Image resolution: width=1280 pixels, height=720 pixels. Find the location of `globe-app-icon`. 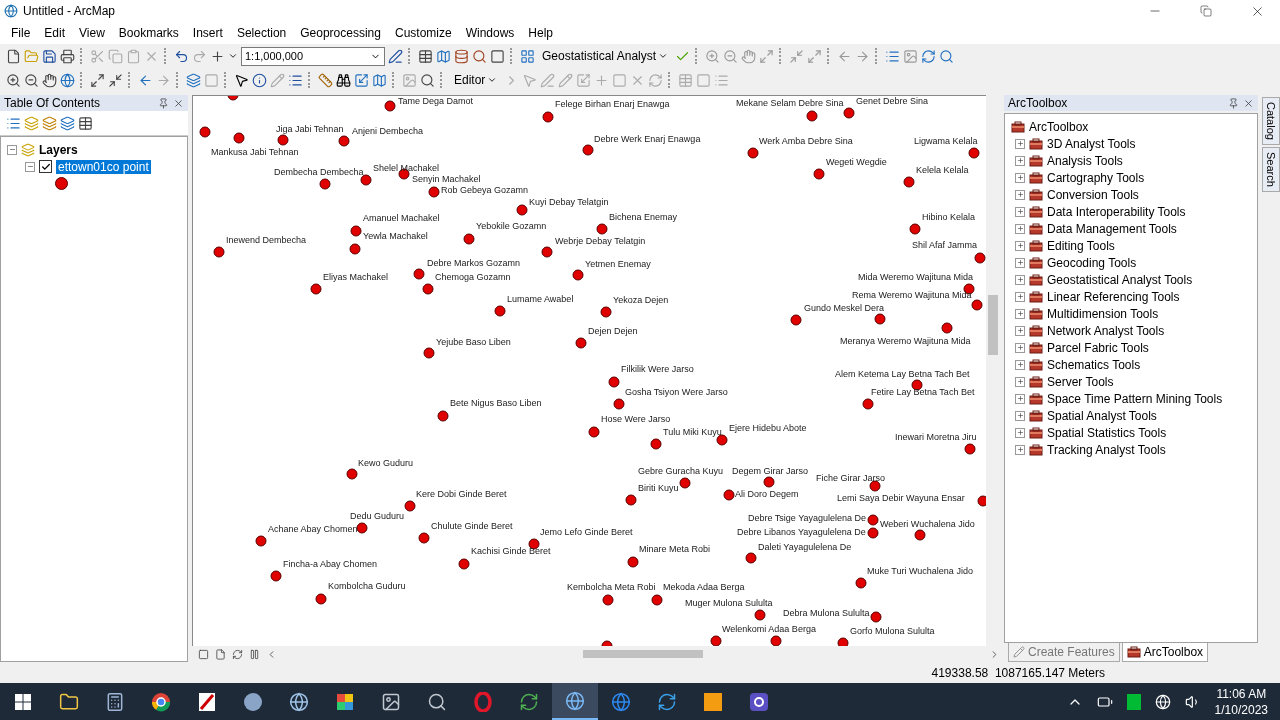

globe-app-icon is located at coordinates (621, 701).